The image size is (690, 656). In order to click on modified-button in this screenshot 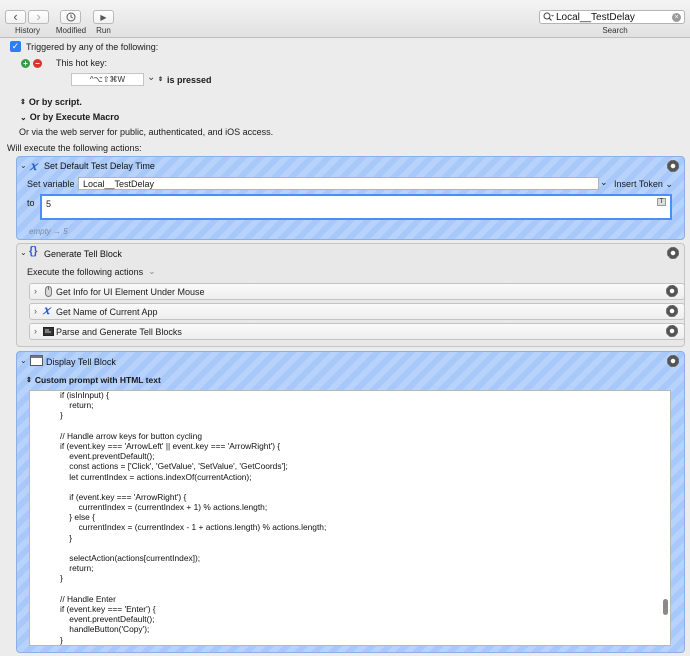, I will do `click(70, 17)`.